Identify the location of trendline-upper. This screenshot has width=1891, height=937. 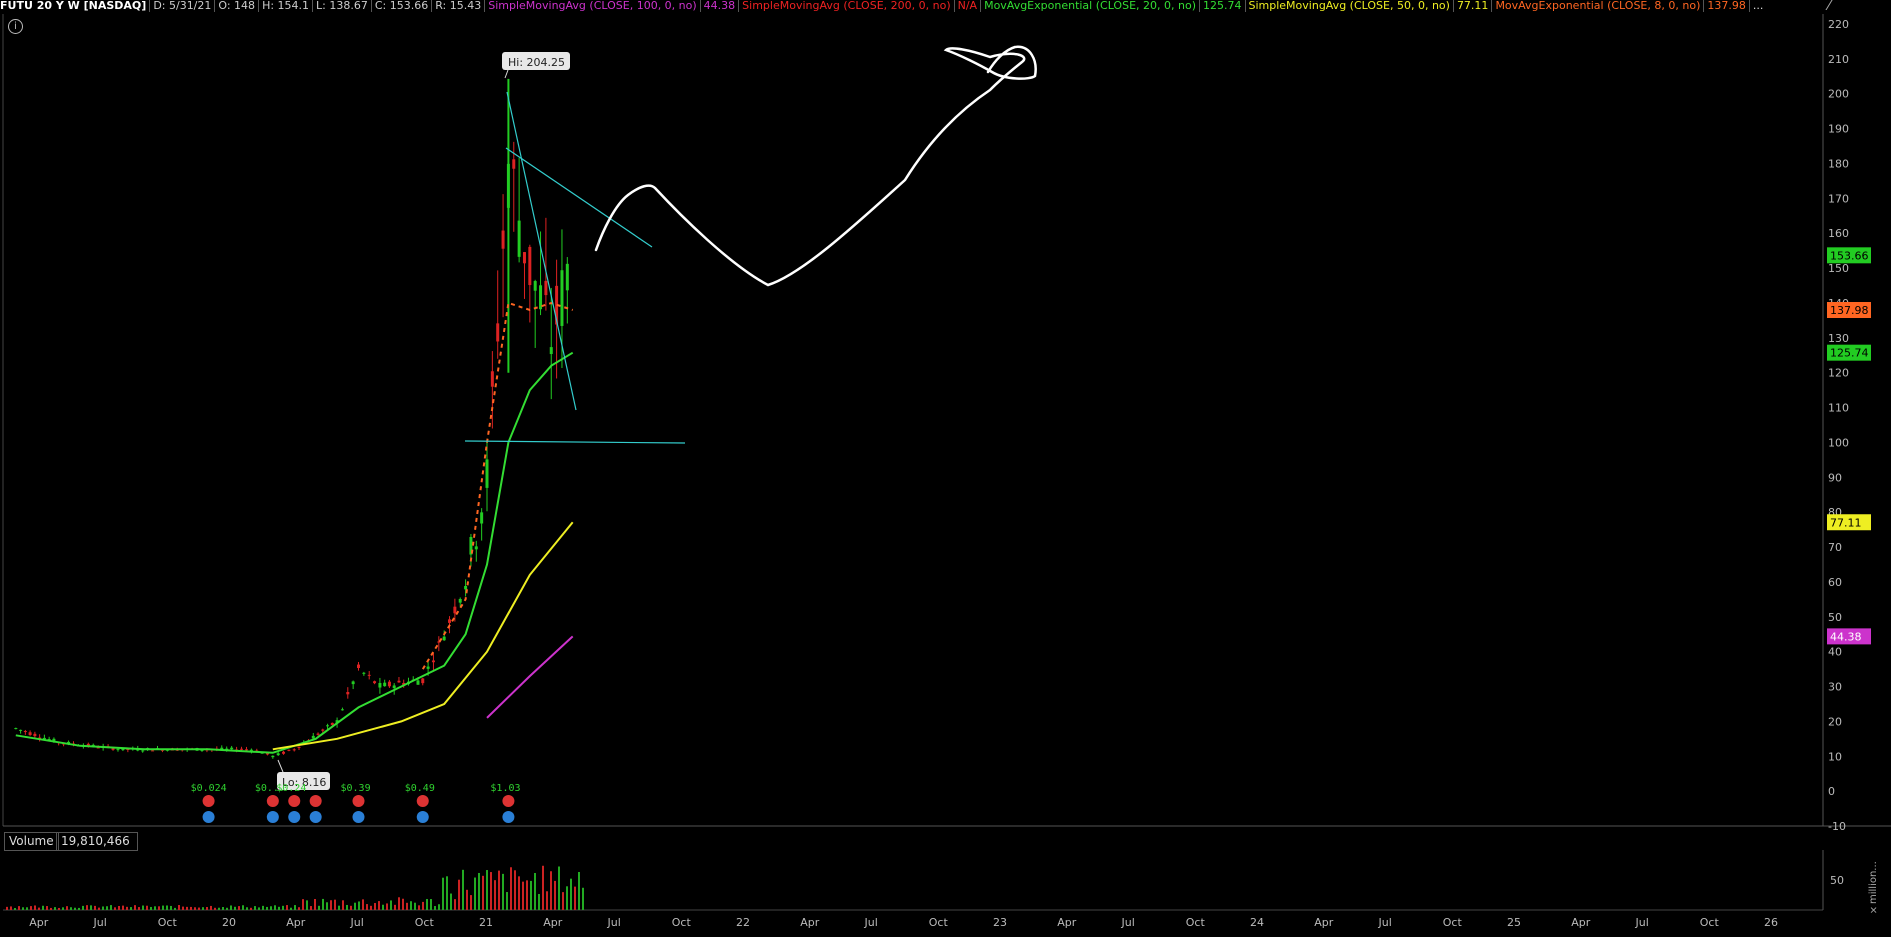
(579, 197).